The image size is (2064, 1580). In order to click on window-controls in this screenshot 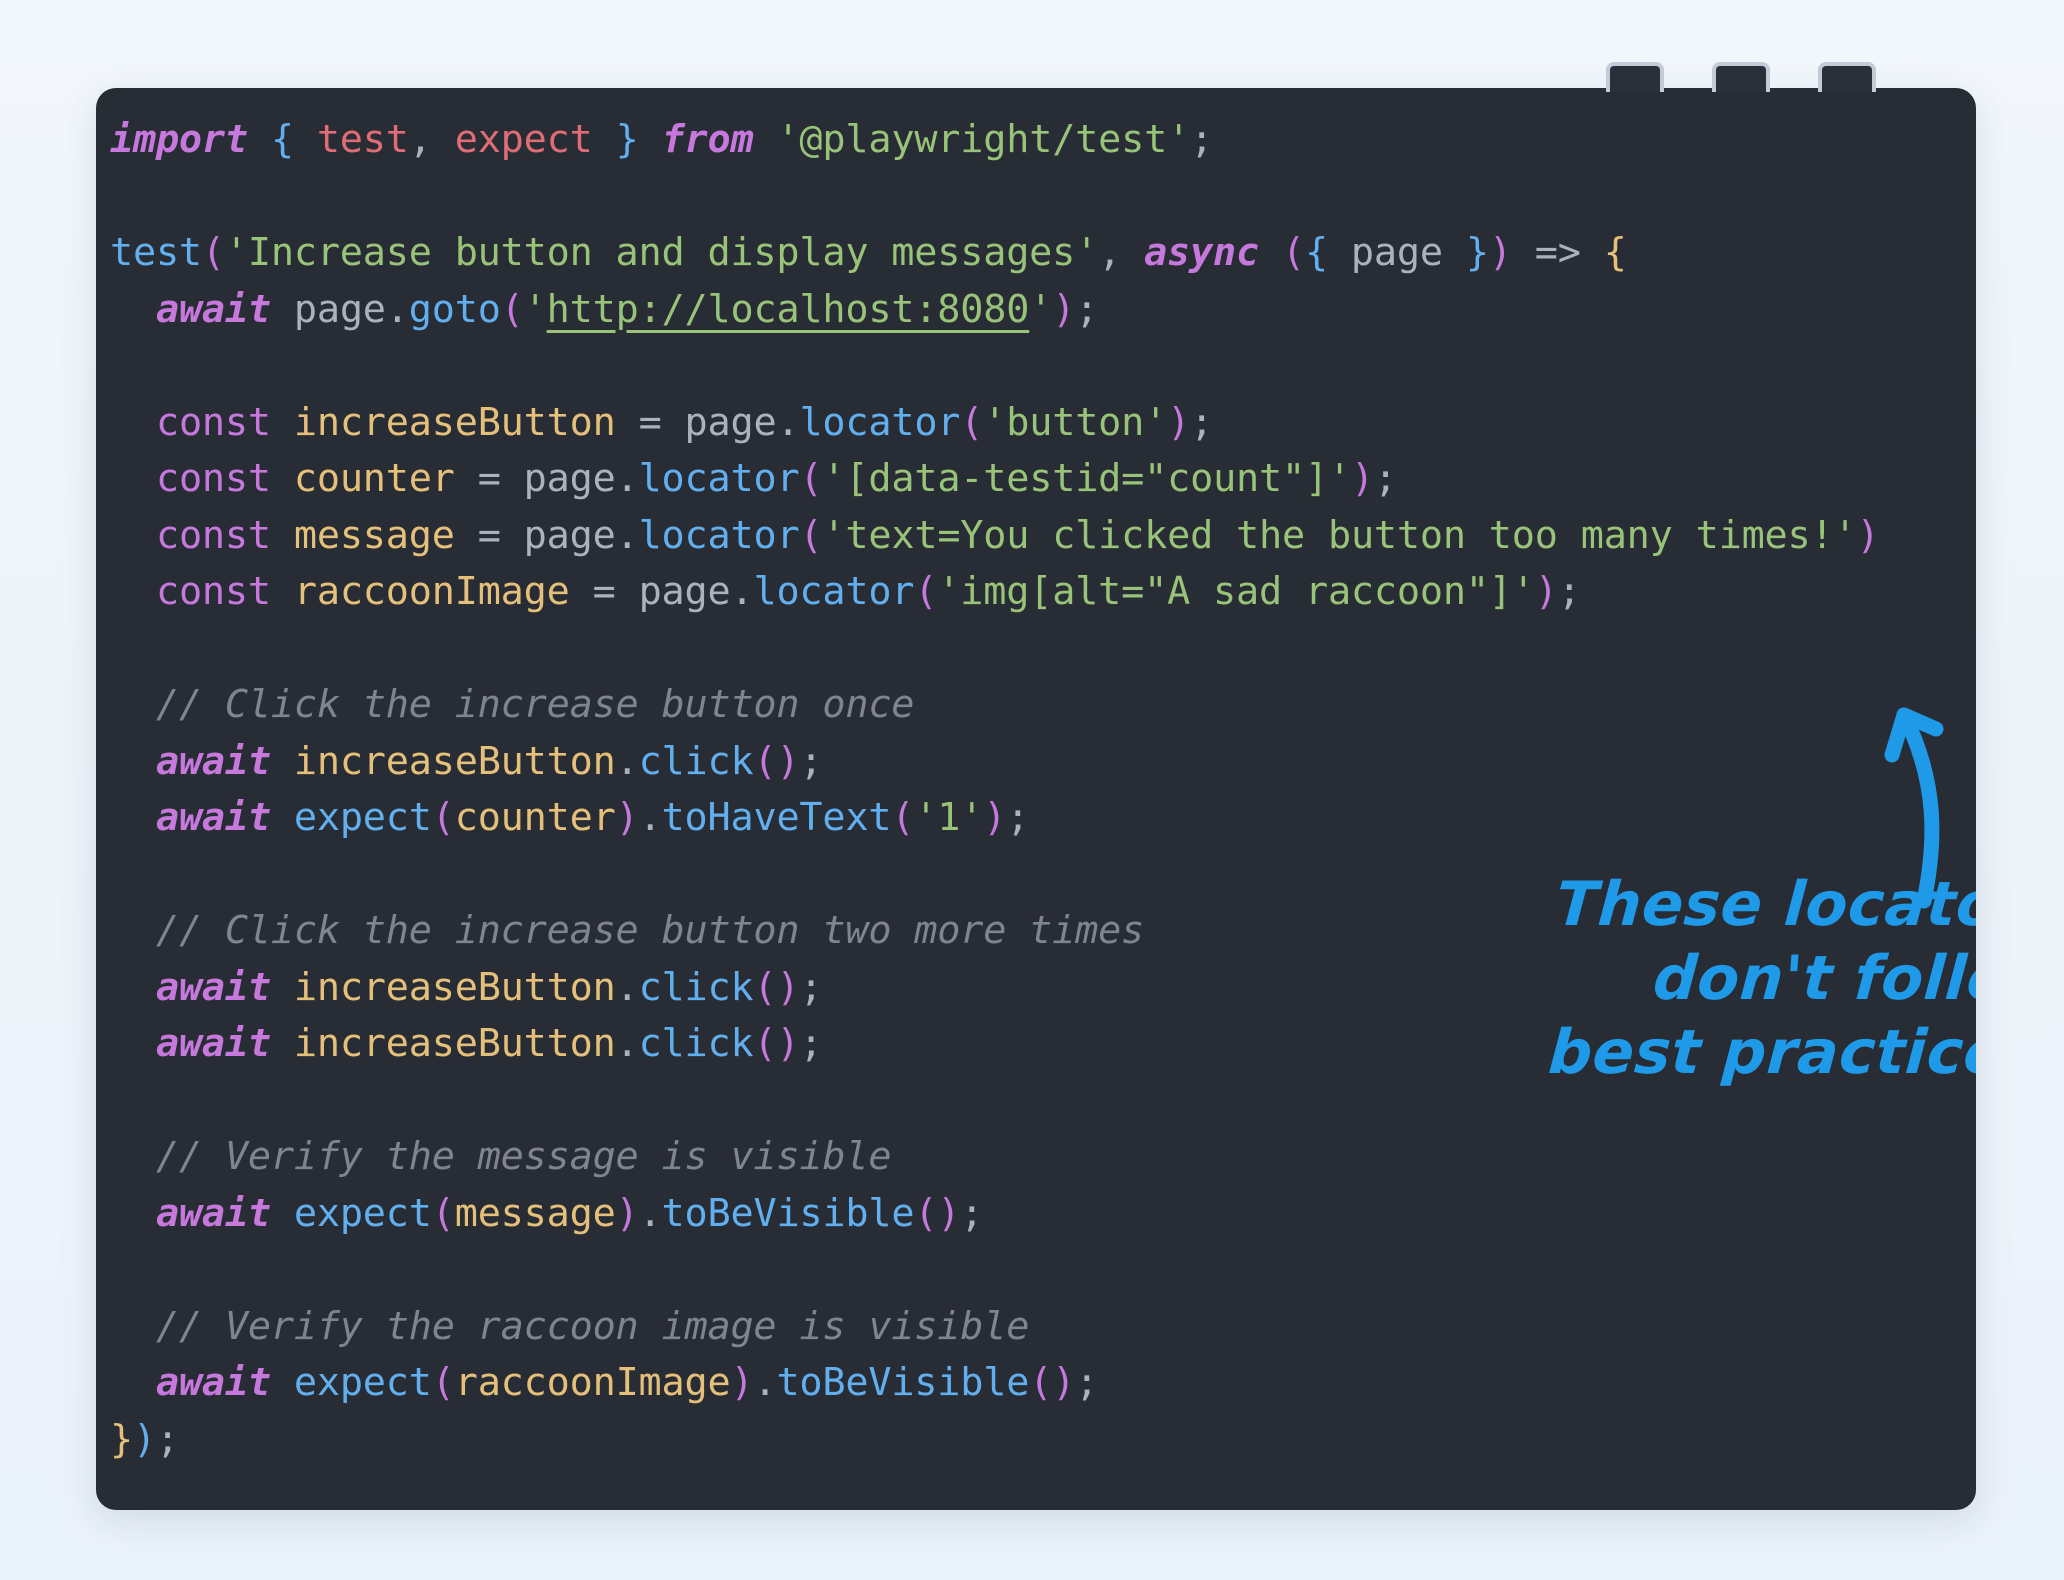, I will do `click(1771, 74)`.